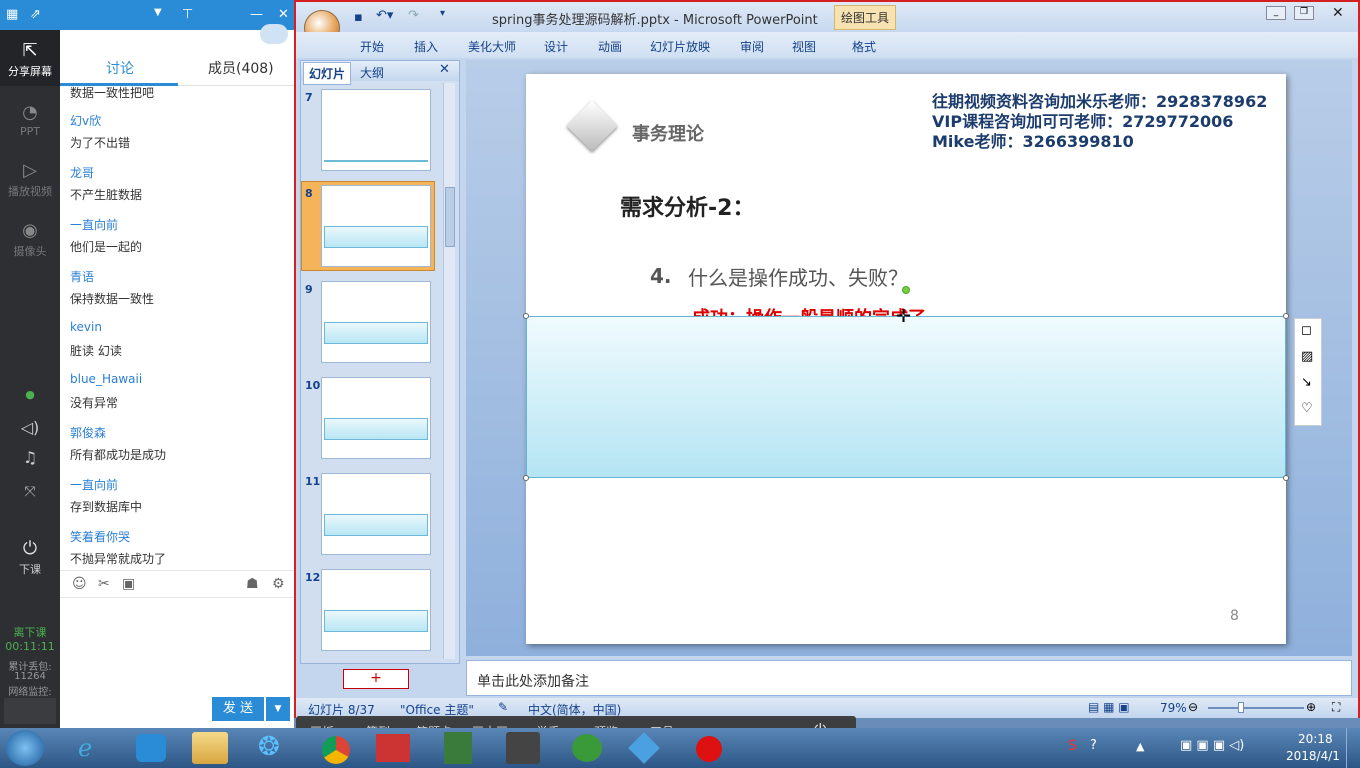  What do you see at coordinates (269, 747) in the screenshot?
I see `network-app-icon: ❂` at bounding box center [269, 747].